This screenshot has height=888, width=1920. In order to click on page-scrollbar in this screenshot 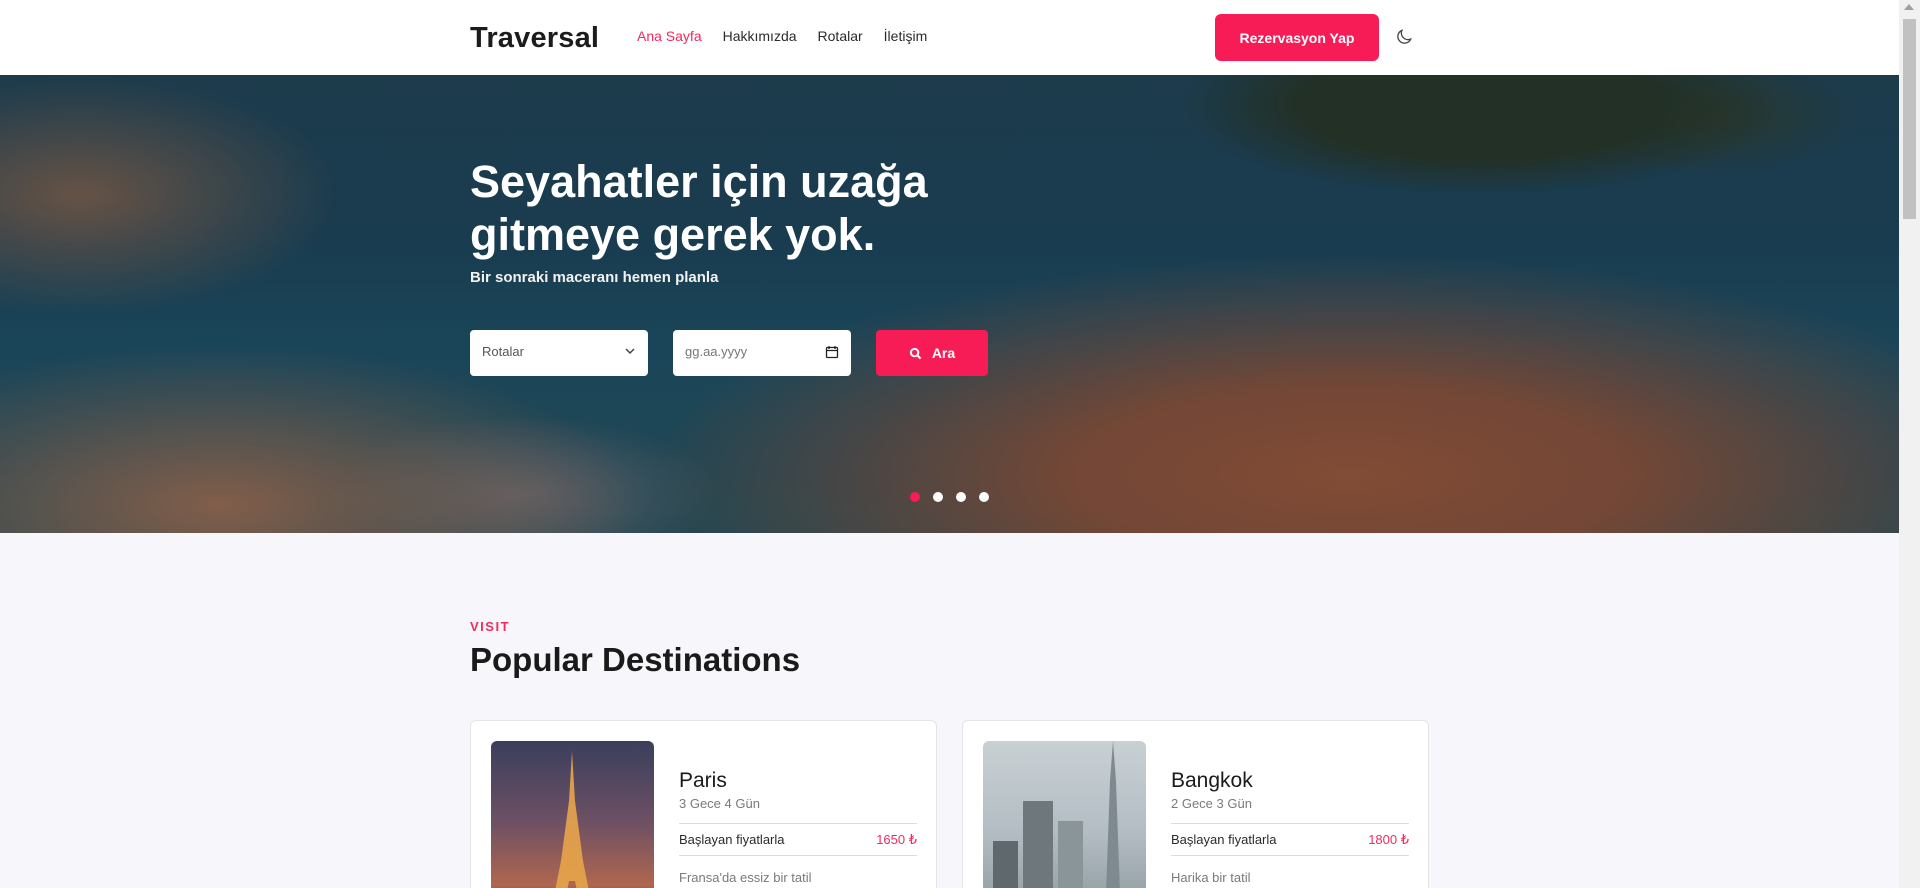, I will do `click(1909, 444)`.